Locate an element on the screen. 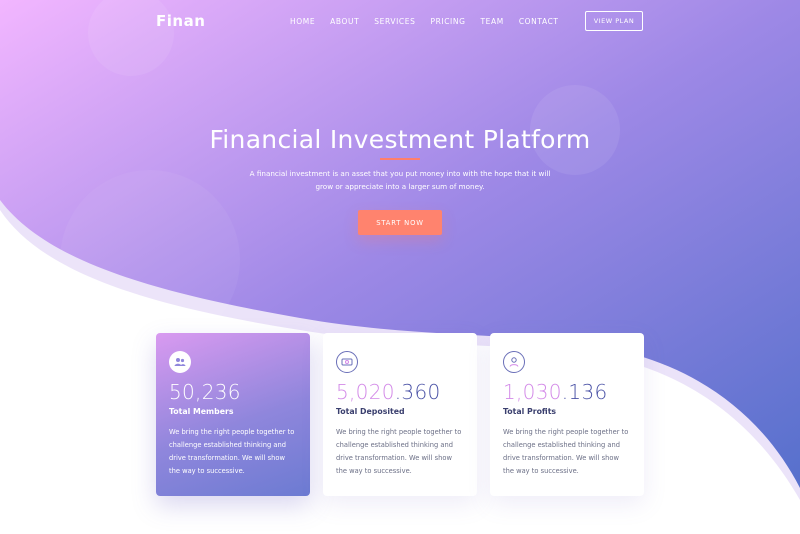 The width and height of the screenshot is (800, 534). nav-menu: HOME ABOUT SERVICES PRICING TEAM CONTACT is located at coordinates (432, 21).